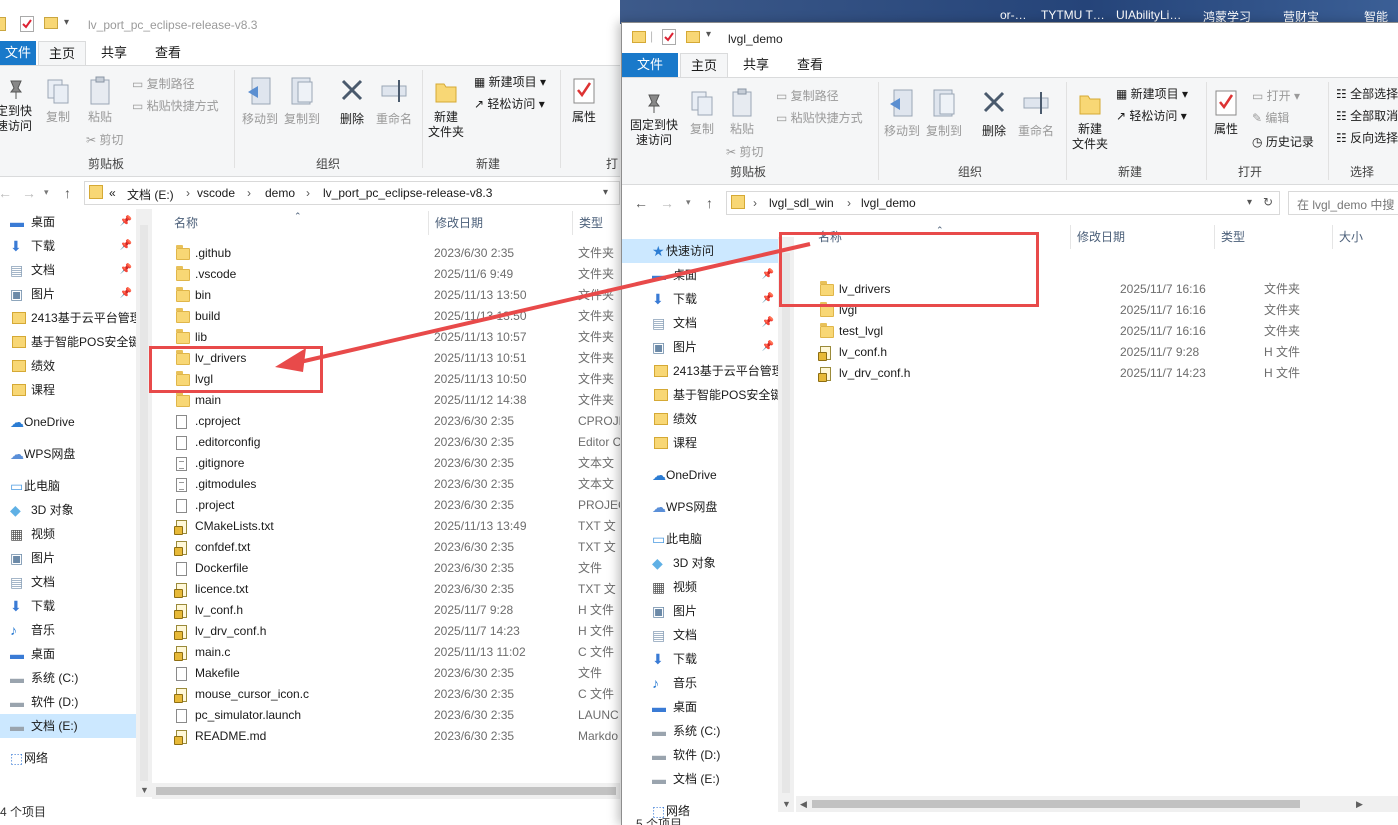 This screenshot has height=825, width=1398. Describe the element at coordinates (555, 303) in the screenshot. I see `arrow-shaft` at that location.